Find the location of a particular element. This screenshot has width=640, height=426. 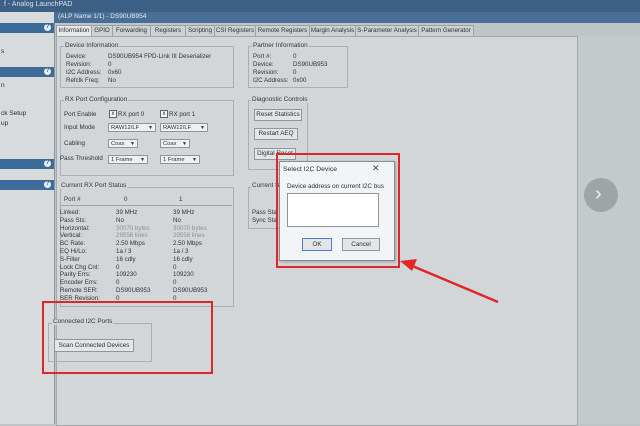

status-row-port-0-value: 2.50 Mbps is located at coordinates (130, 244).